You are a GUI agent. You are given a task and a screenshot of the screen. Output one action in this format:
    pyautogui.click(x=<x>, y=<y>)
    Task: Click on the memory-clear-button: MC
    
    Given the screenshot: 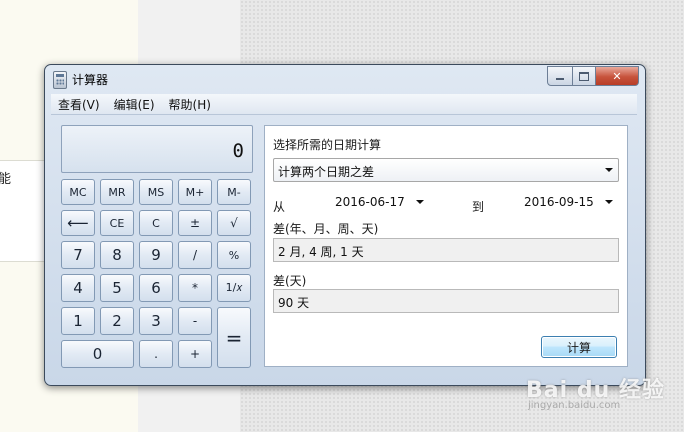 What is the action you would take?
    pyautogui.click(x=78, y=192)
    